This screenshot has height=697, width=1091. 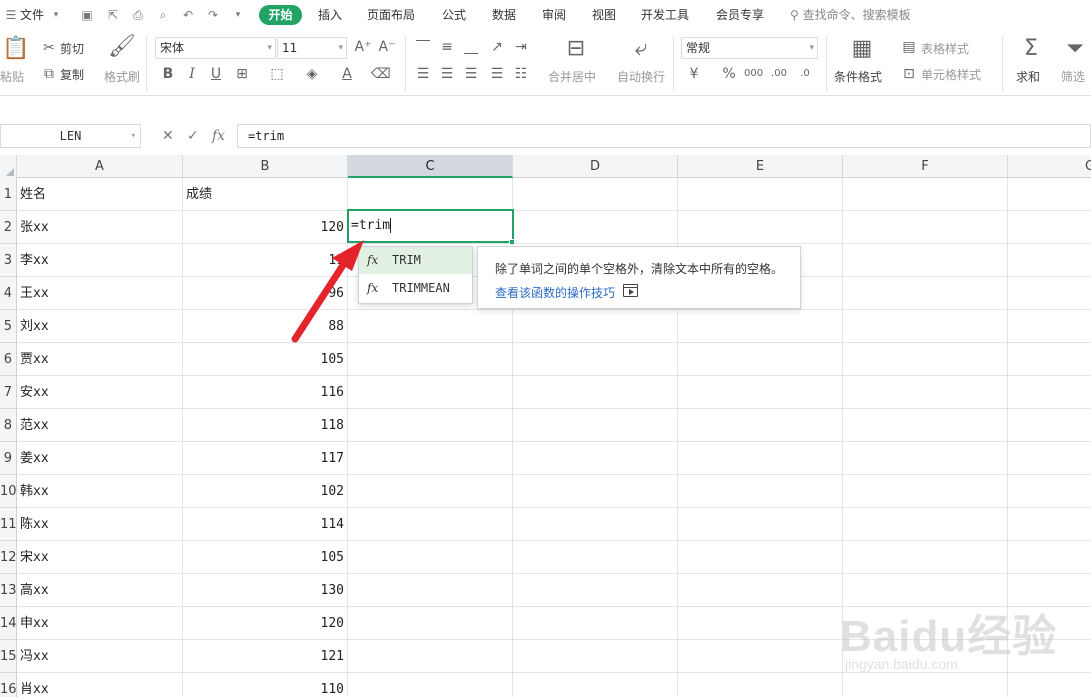 What do you see at coordinates (576, 49) in the screenshot?
I see `merge-center-icon: ⊟` at bounding box center [576, 49].